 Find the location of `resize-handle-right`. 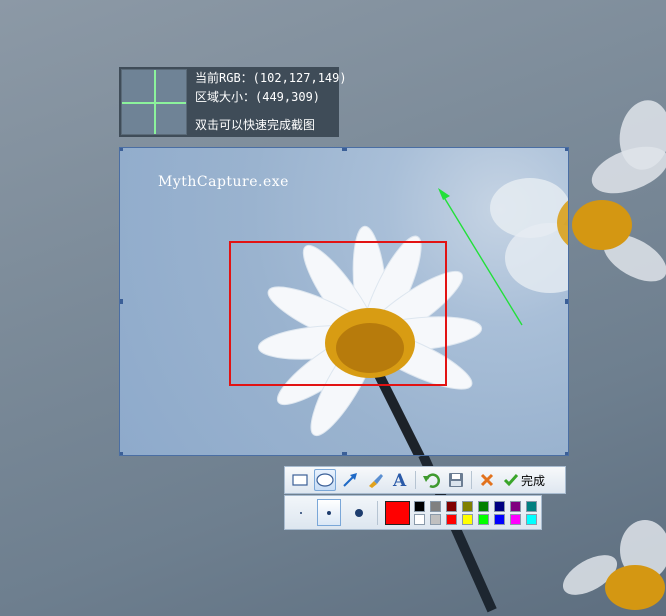

resize-handle-right is located at coordinates (566, 301).